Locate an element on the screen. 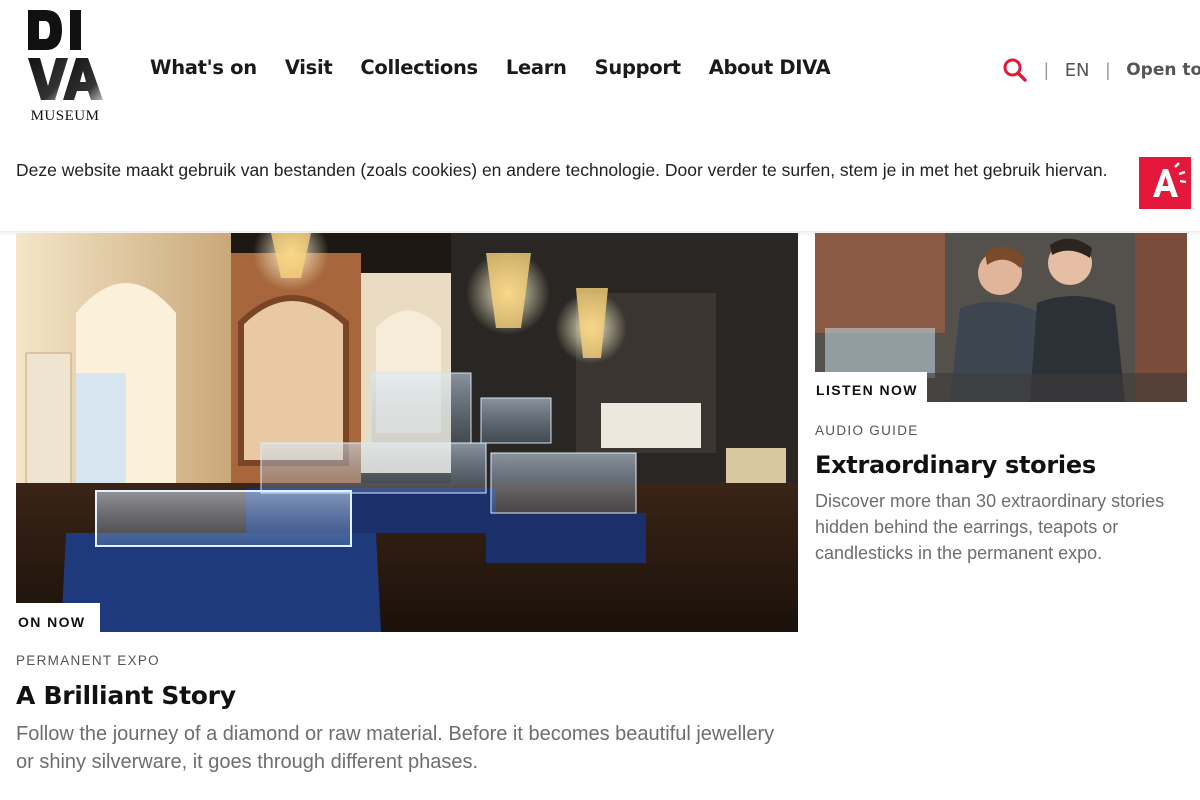 The image size is (1200, 800). diva-logo: MUSEUM is located at coordinates (65, 67).